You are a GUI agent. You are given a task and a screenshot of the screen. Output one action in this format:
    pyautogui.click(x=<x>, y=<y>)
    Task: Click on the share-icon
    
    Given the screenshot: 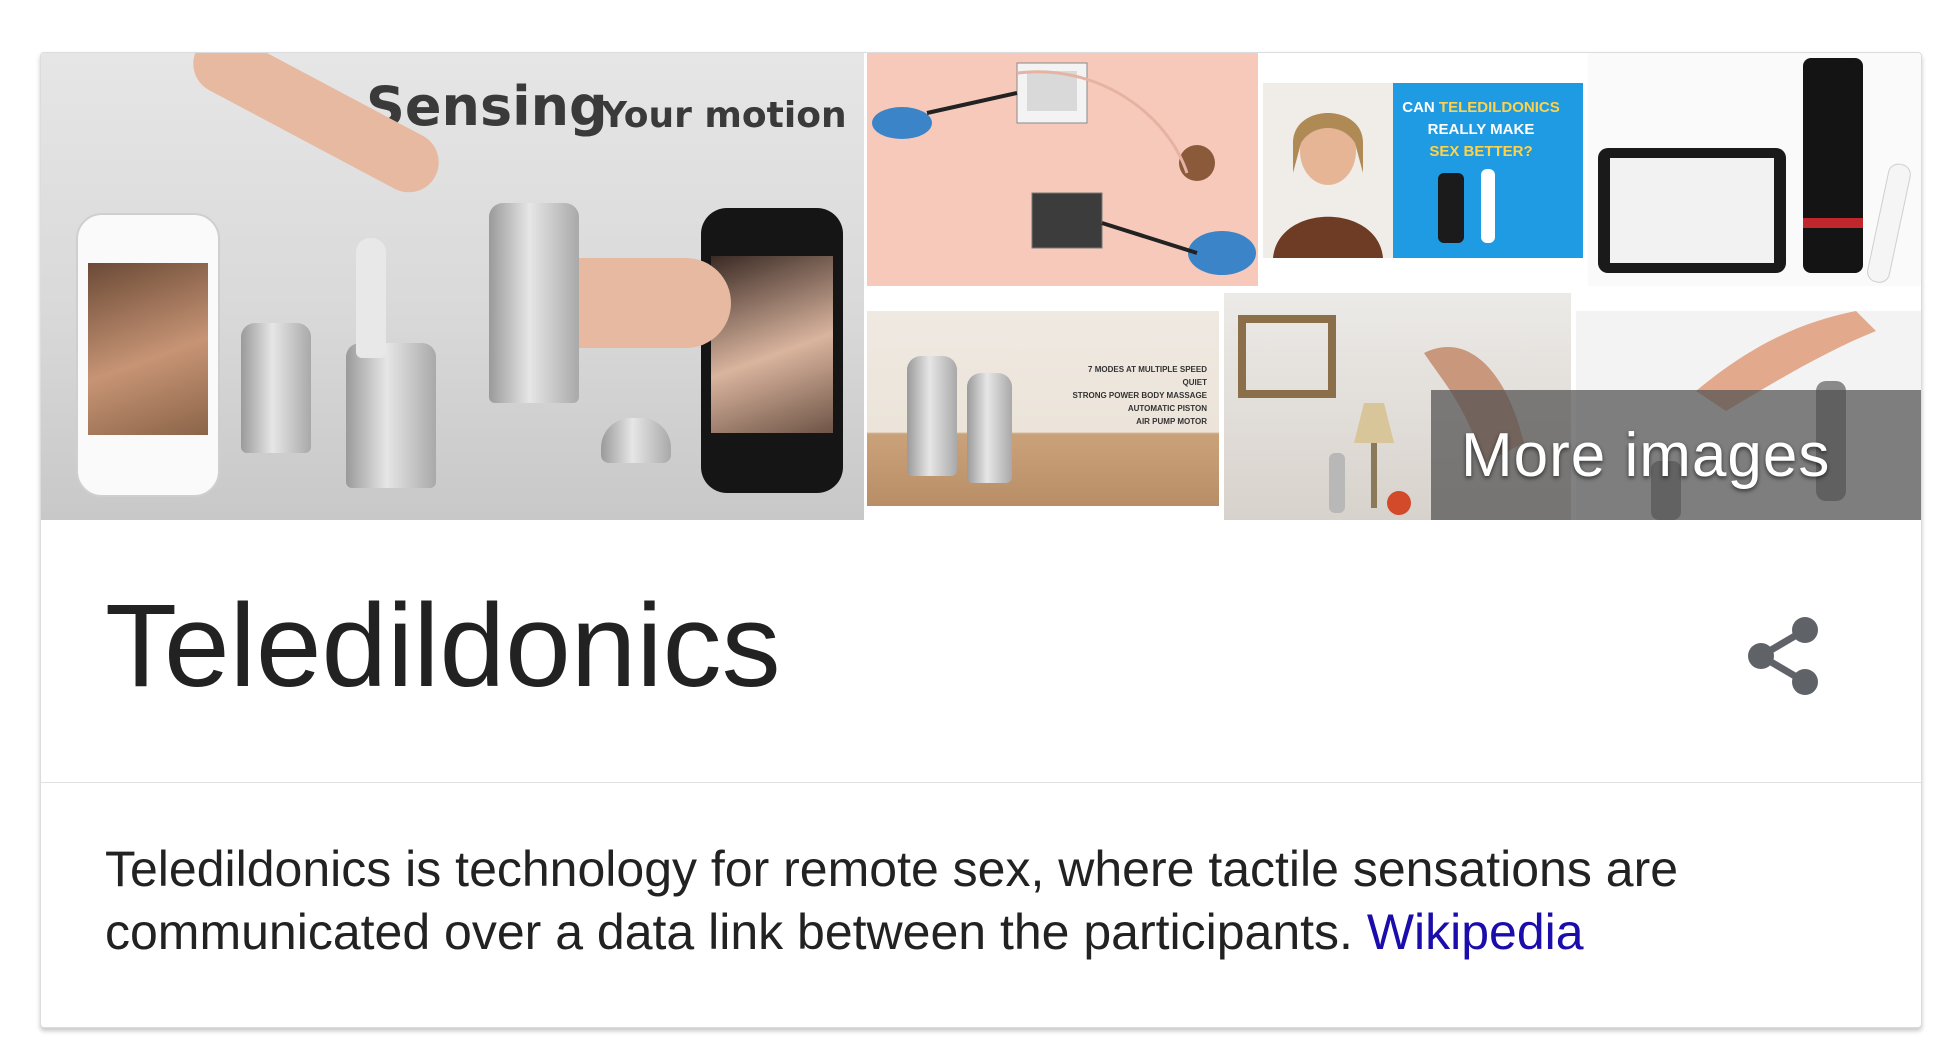 What is the action you would take?
    pyautogui.click(x=1783, y=656)
    